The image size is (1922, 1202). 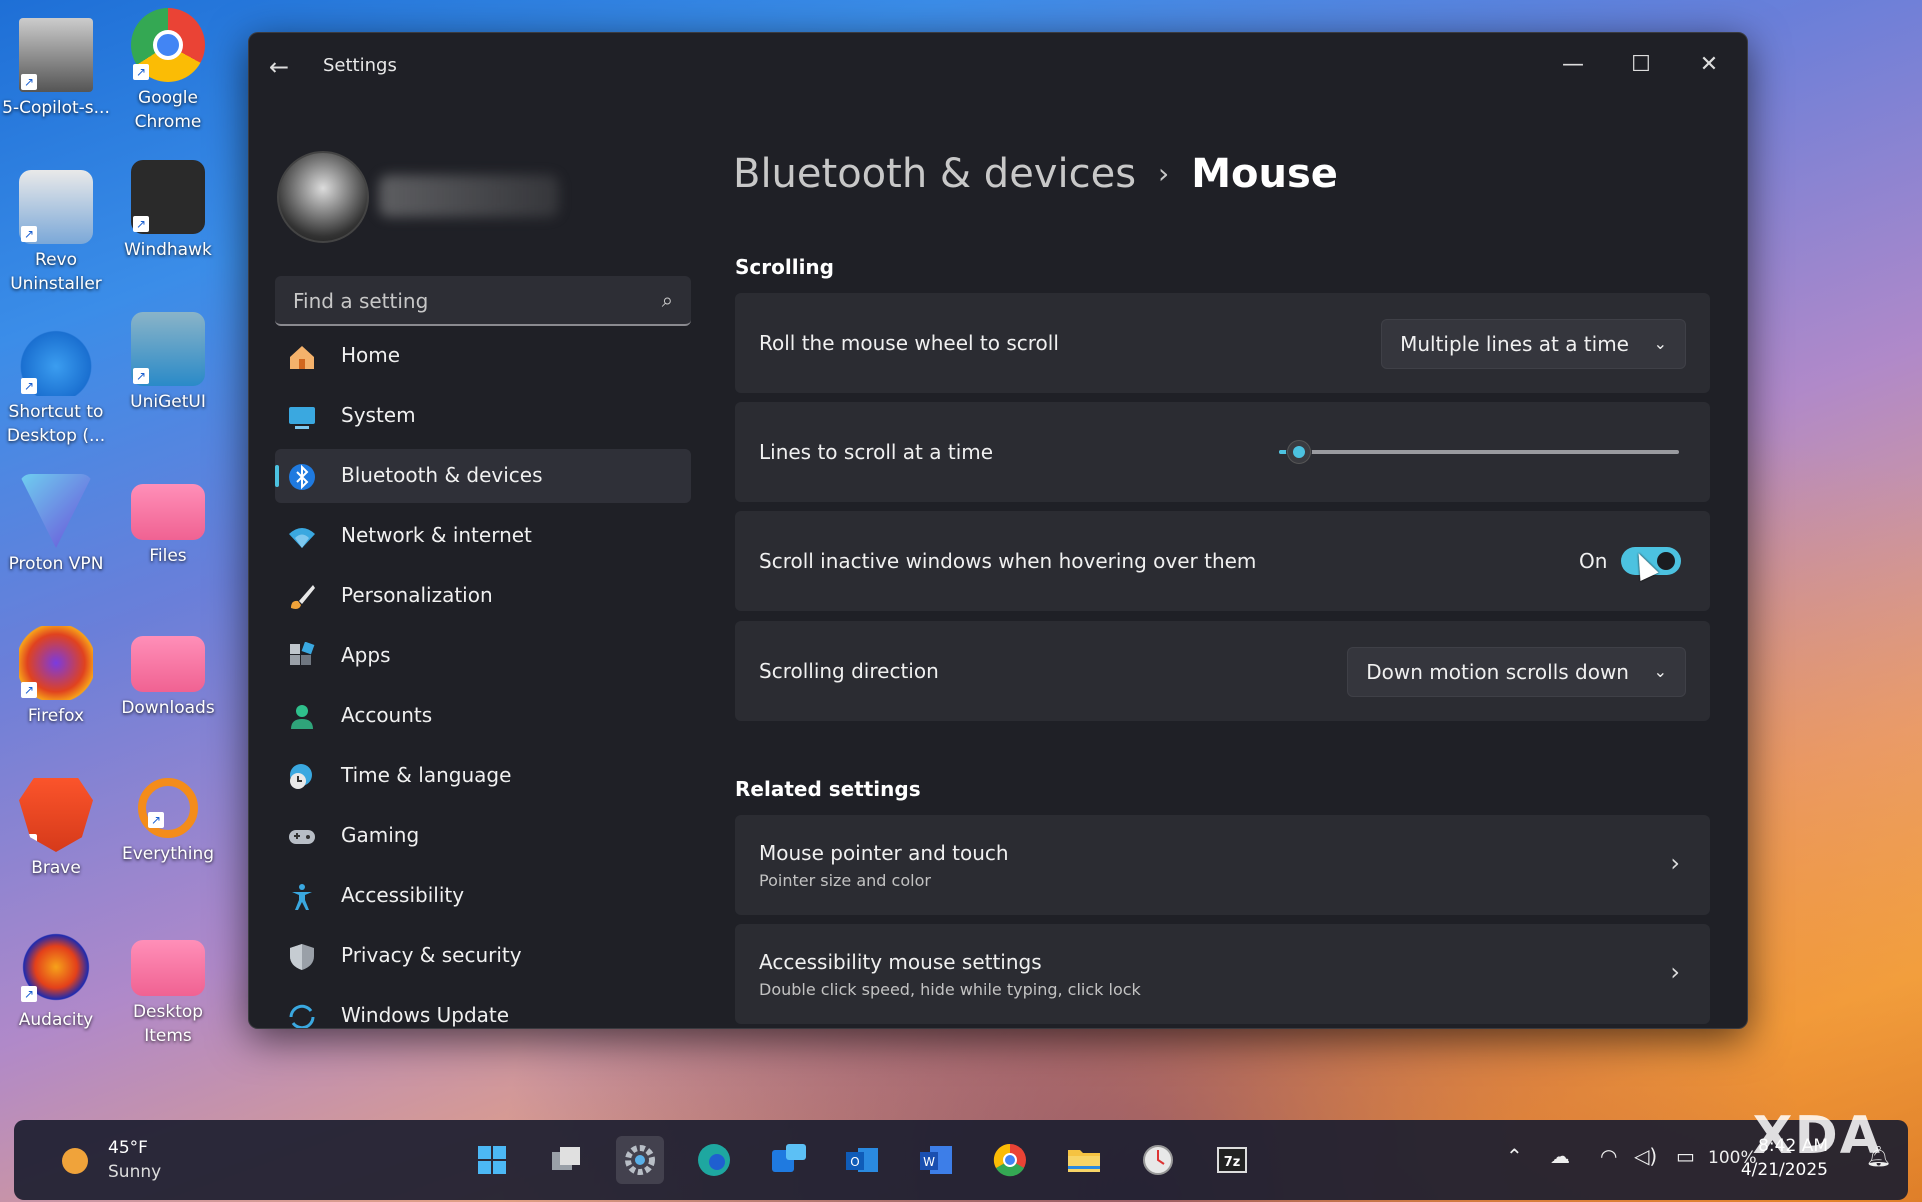 What do you see at coordinates (998, 68) in the screenshot?
I see `title-bar: ← Settings — ☐ ✕` at bounding box center [998, 68].